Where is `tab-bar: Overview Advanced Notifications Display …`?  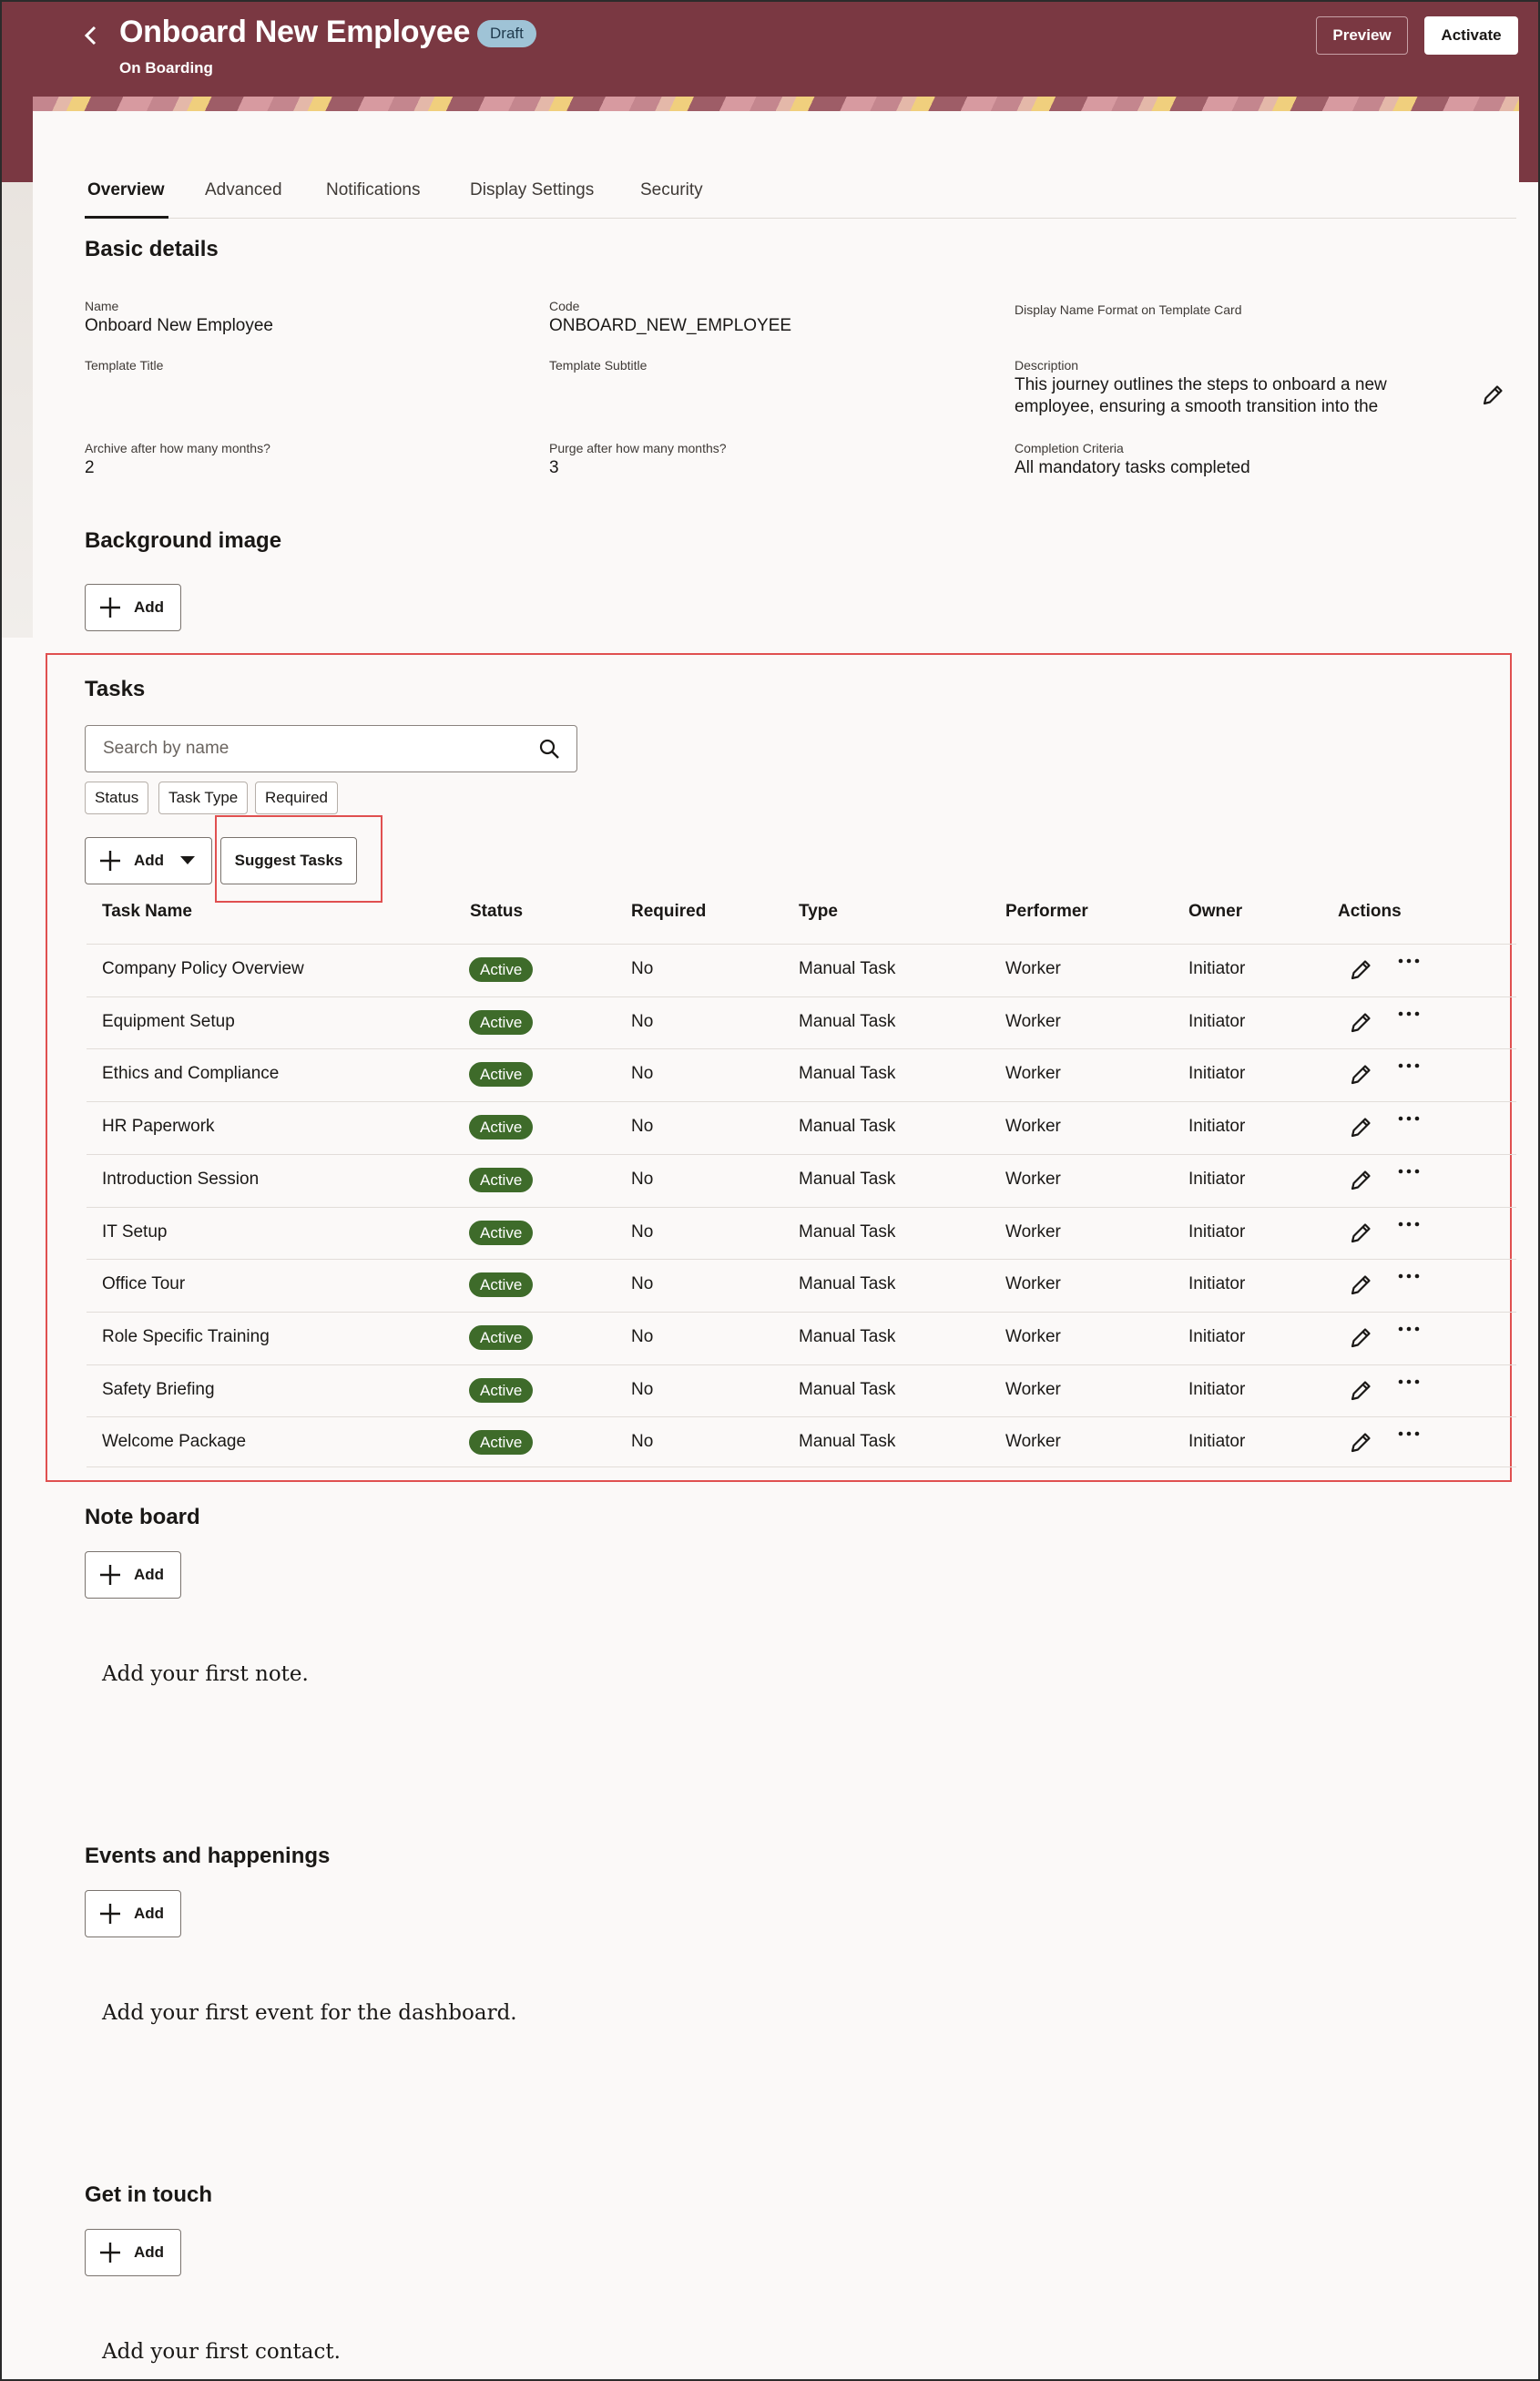 tab-bar: Overview Advanced Notifications Display … is located at coordinates (800, 196).